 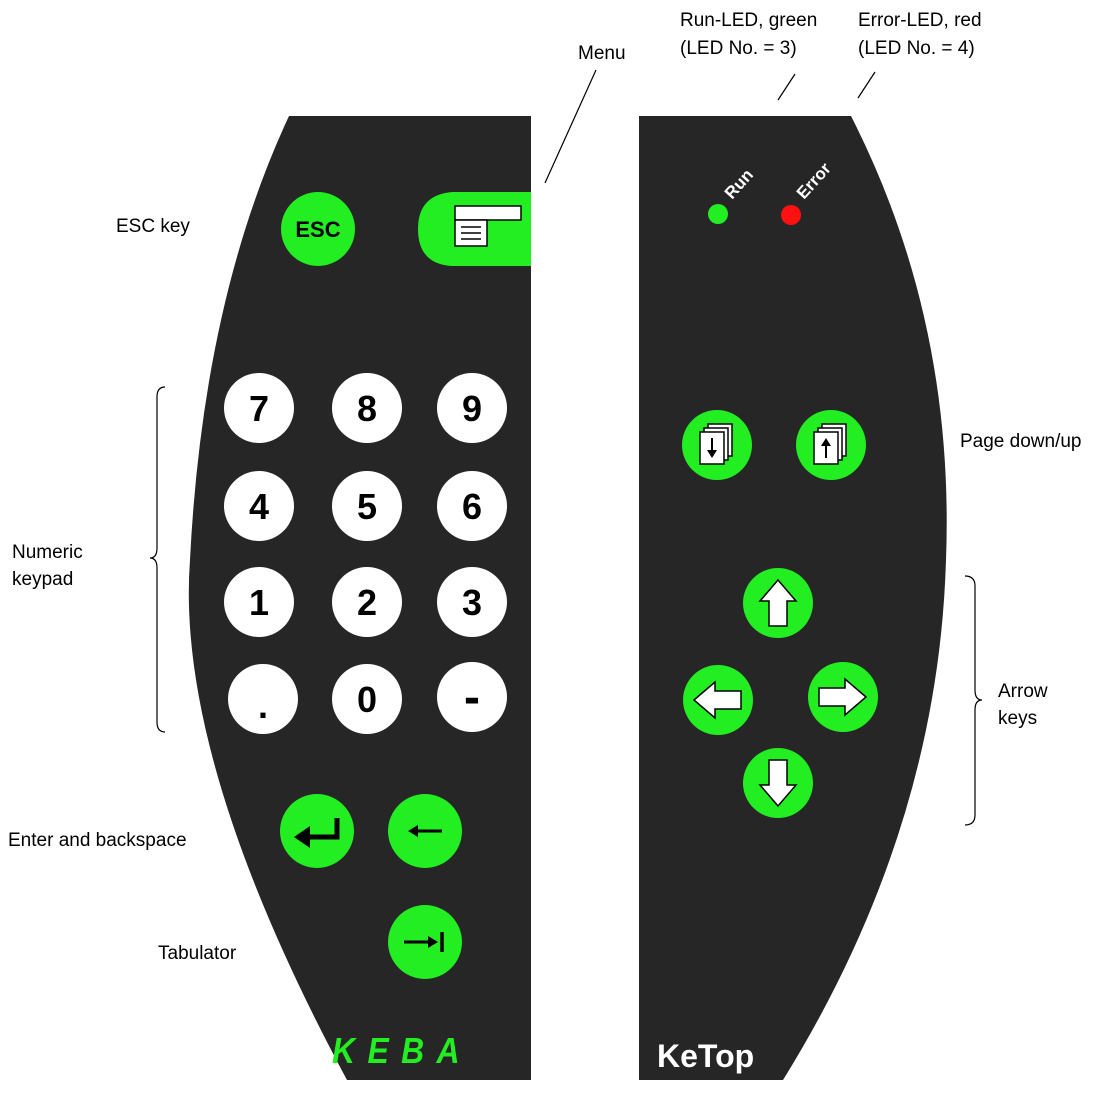 I want to click on backspace-button, so click(x=425, y=831).